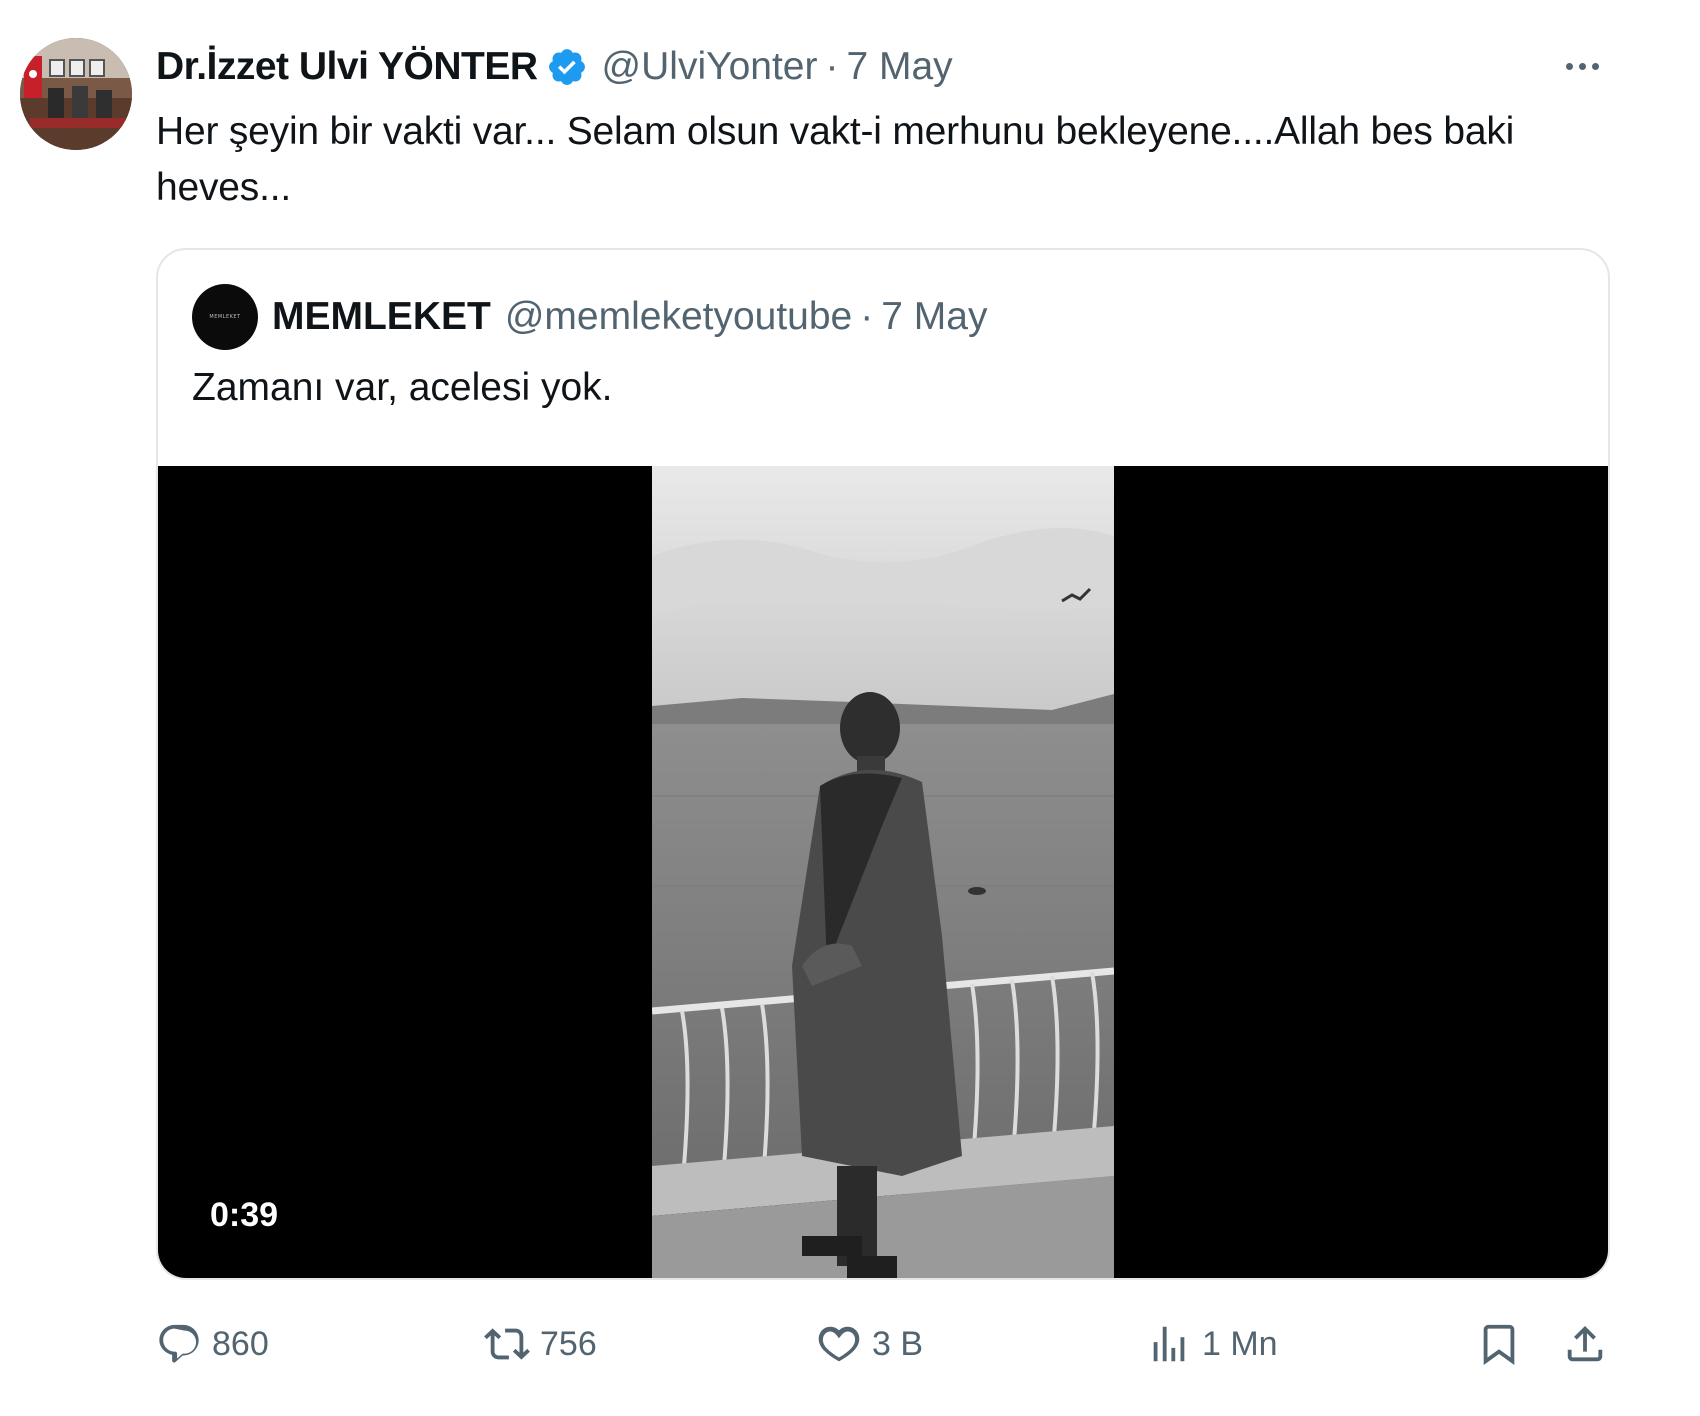  Describe the element at coordinates (1240, 1343) in the screenshot. I see `views-count: 1 Mn` at that location.